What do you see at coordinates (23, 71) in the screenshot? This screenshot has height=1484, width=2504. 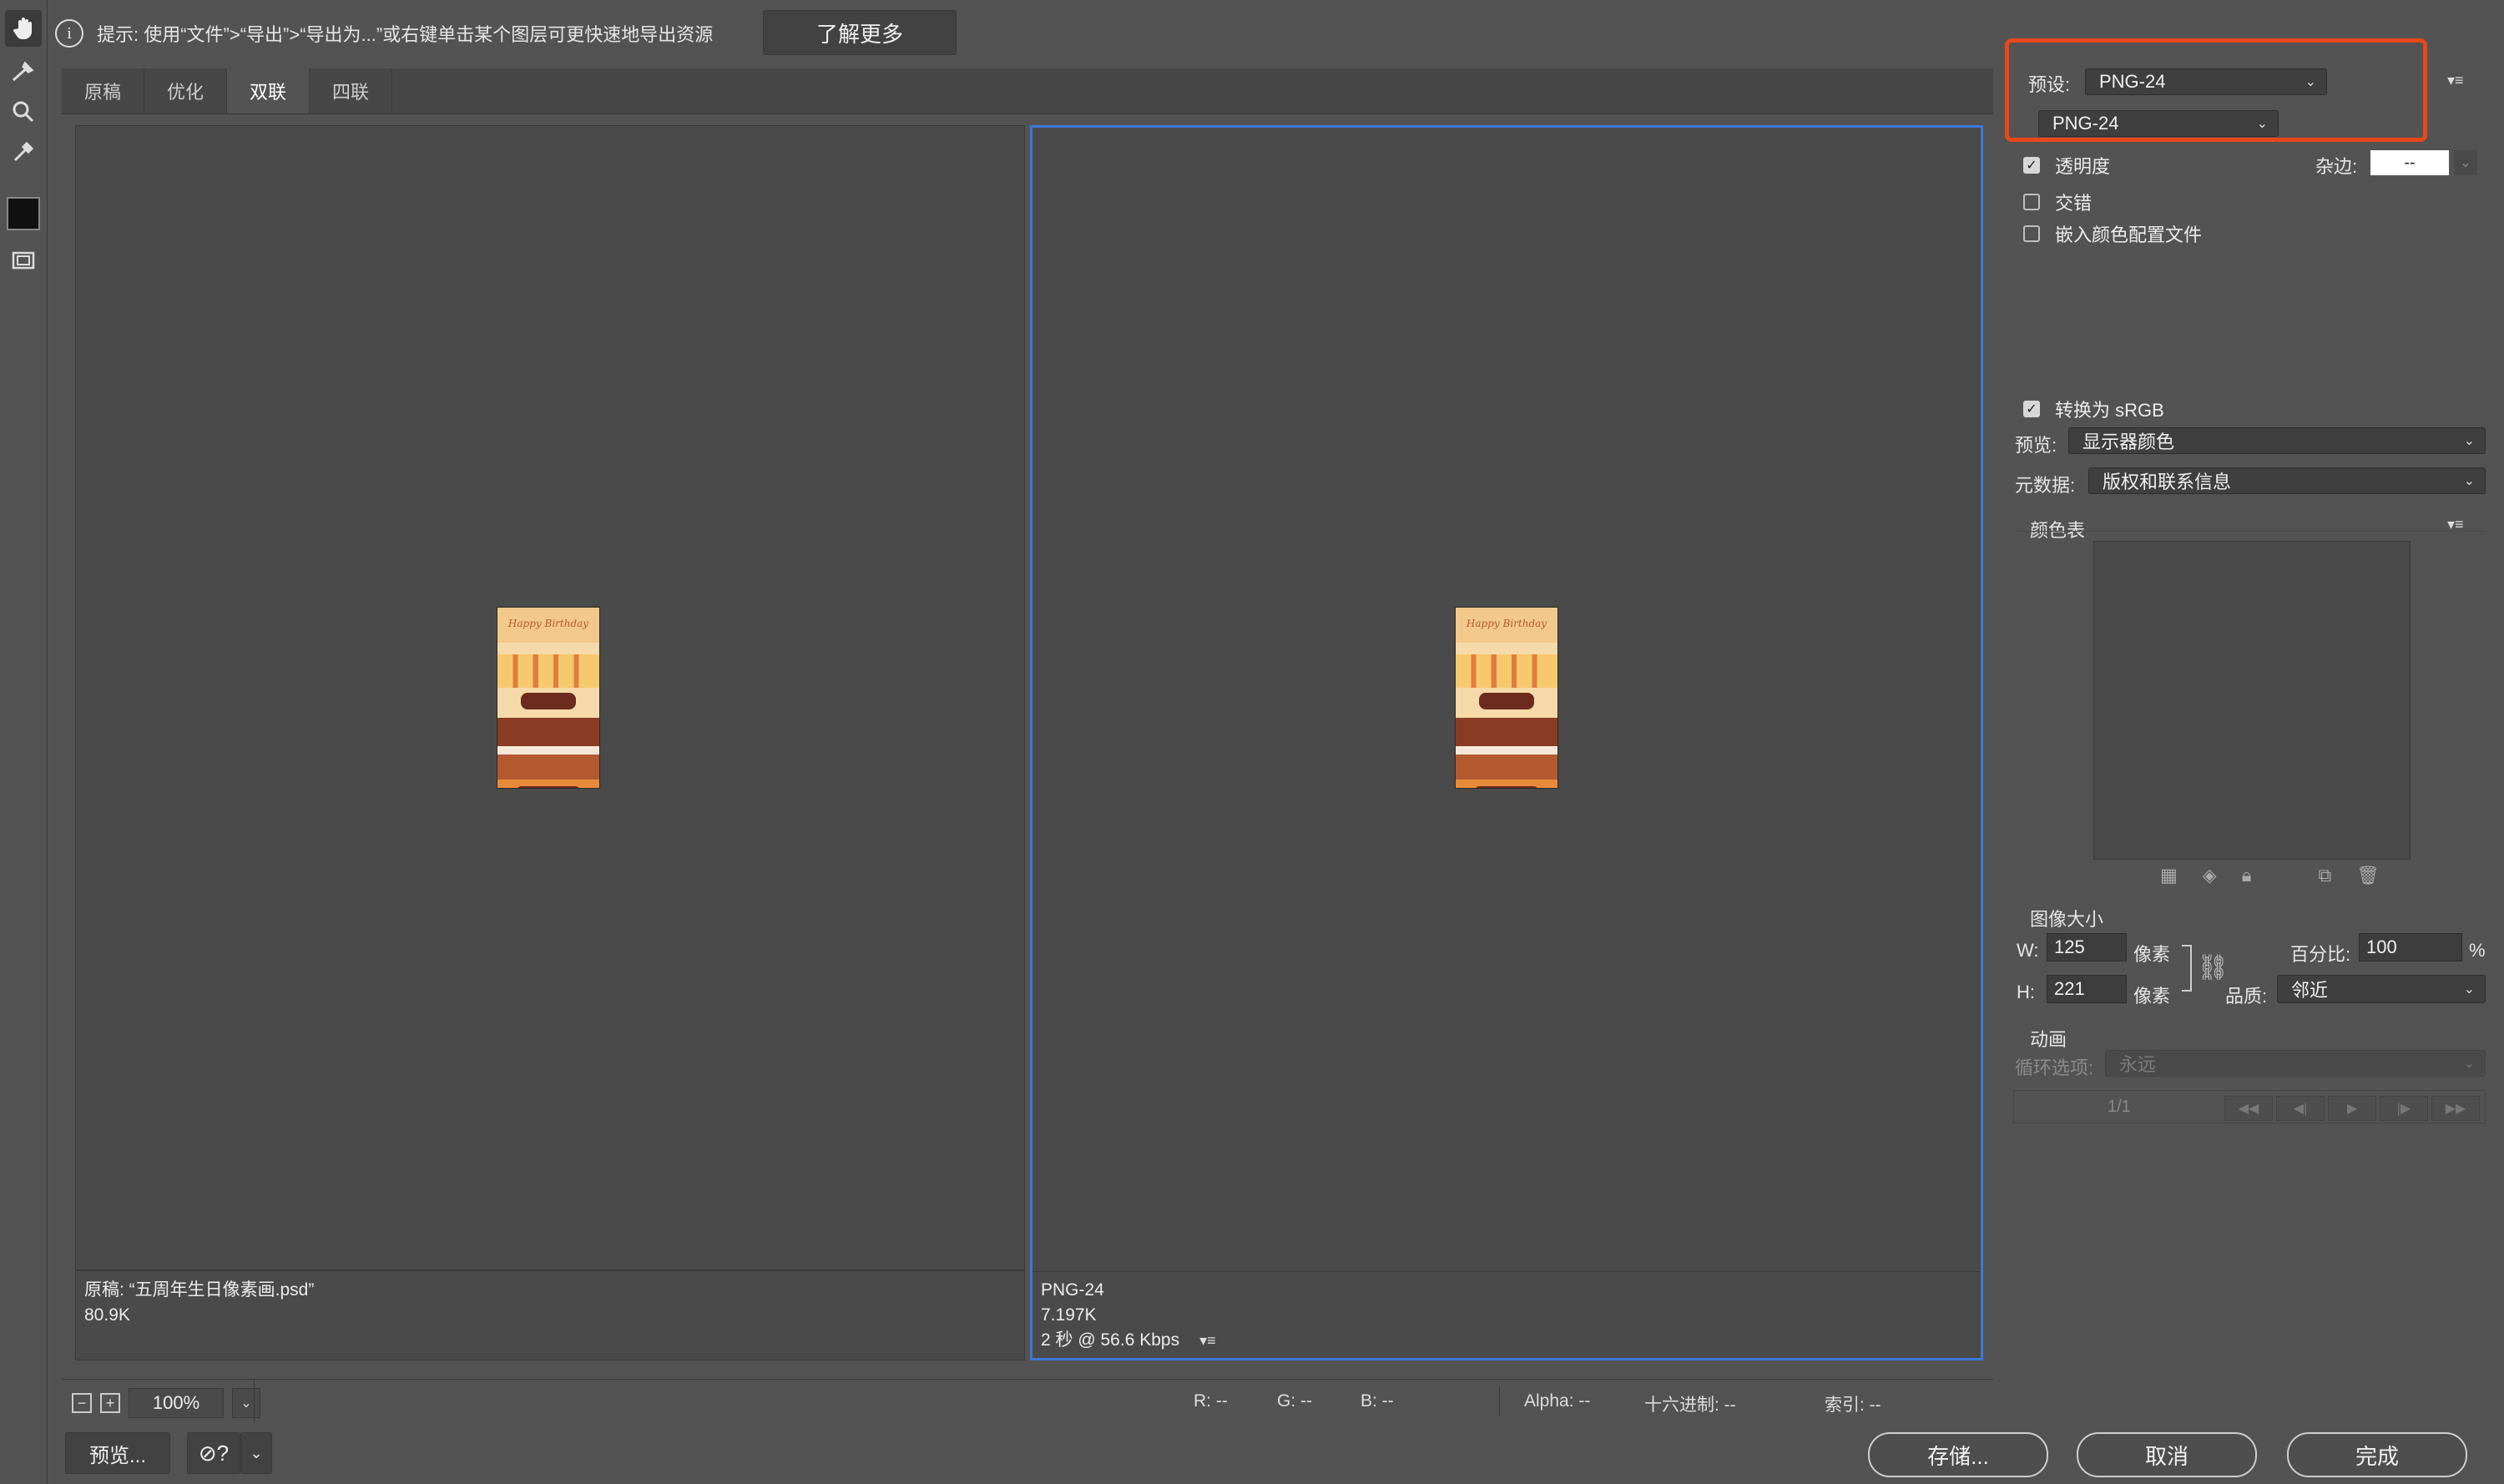 I see `slice-select-tool-icon` at bounding box center [23, 71].